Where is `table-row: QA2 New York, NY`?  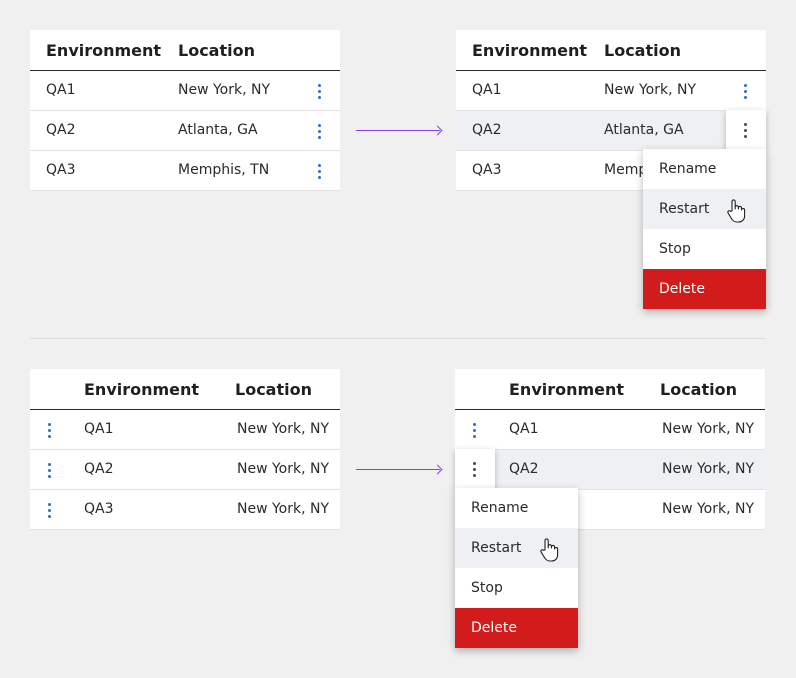
table-row: QA2 New York, NY is located at coordinates (185, 470).